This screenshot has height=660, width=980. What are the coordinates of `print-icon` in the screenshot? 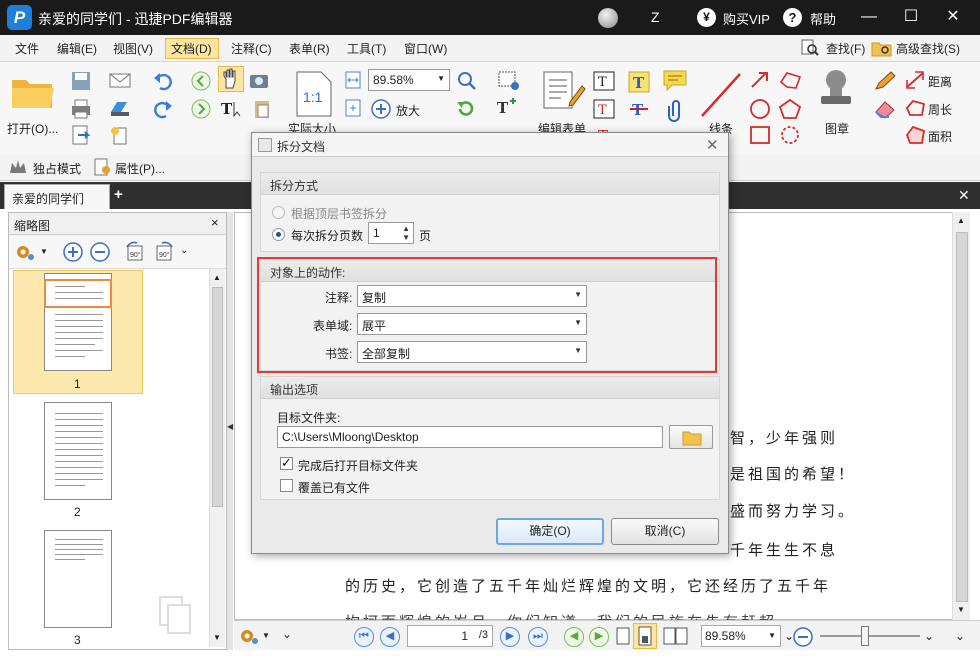 It's located at (81, 110).